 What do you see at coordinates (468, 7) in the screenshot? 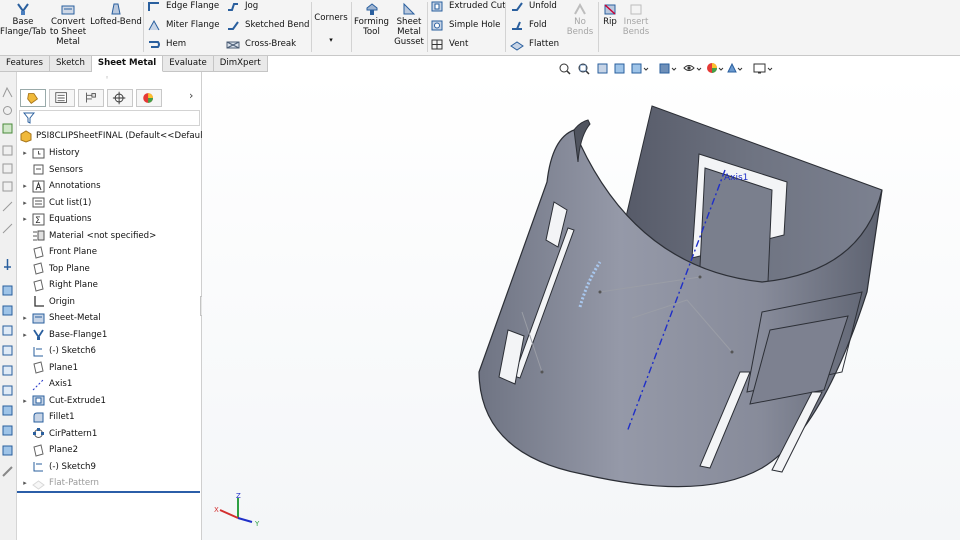
I see `extruded-cut-button: Extruded Cut` at bounding box center [468, 7].